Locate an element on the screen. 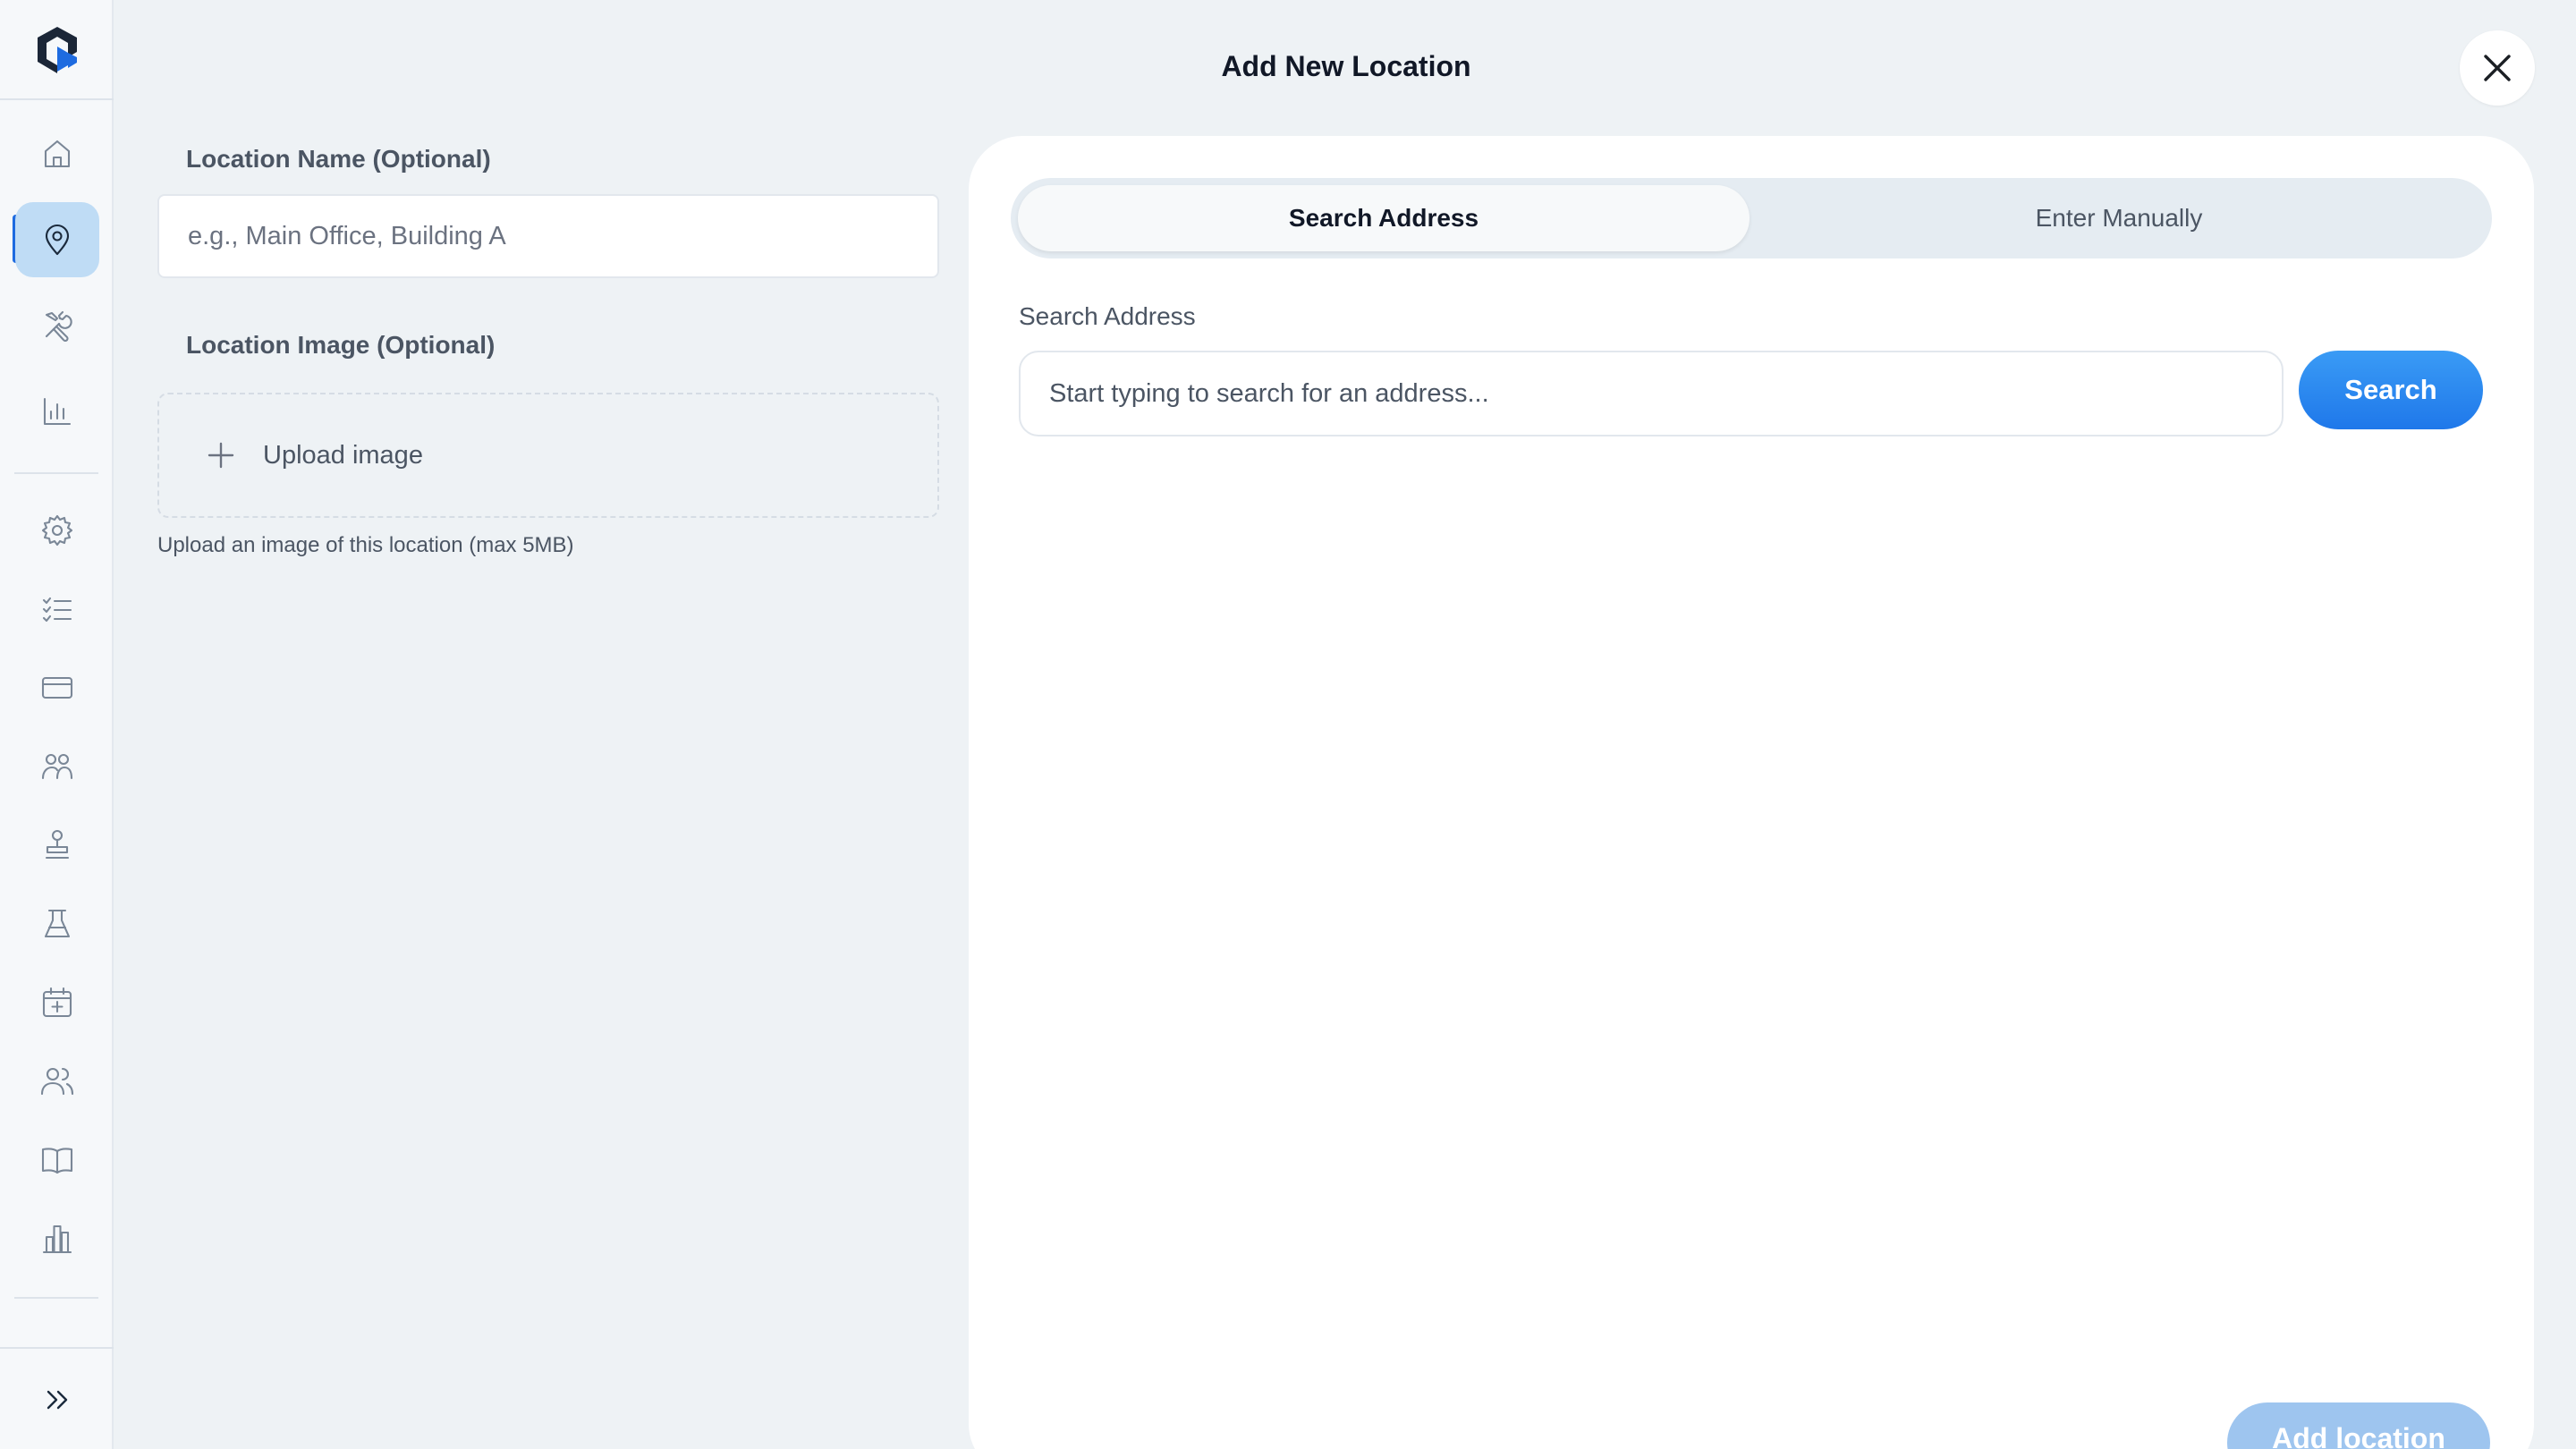  sidebar-item-locations is located at coordinates (57, 239).